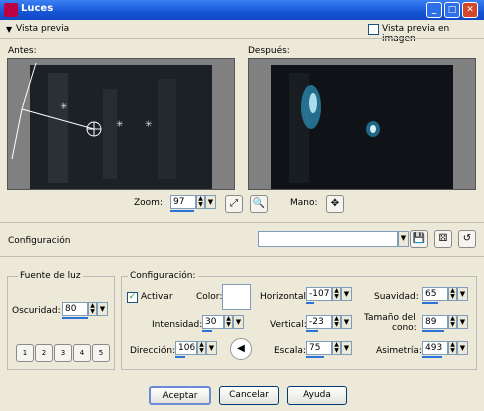 The height and width of the screenshot is (411, 484). I want to click on intensity-input: 30, so click(213, 322).